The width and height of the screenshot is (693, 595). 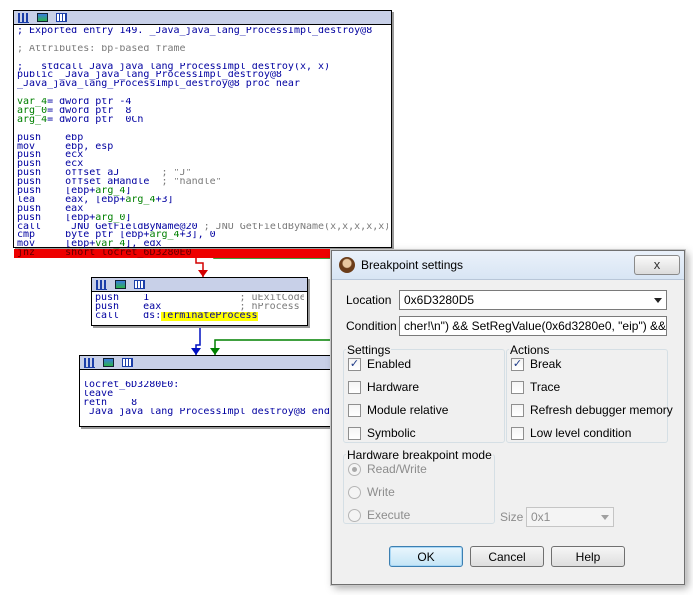 What do you see at coordinates (164, 200) in the screenshot?
I see `code-token: +3]` at bounding box center [164, 200].